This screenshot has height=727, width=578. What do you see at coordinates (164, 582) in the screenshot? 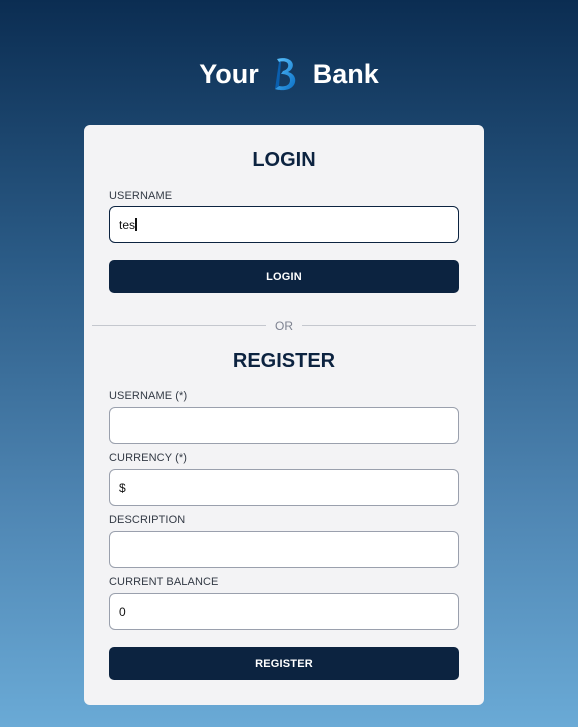
I see `register-balance-label: CURRENT BALANCE` at bounding box center [164, 582].